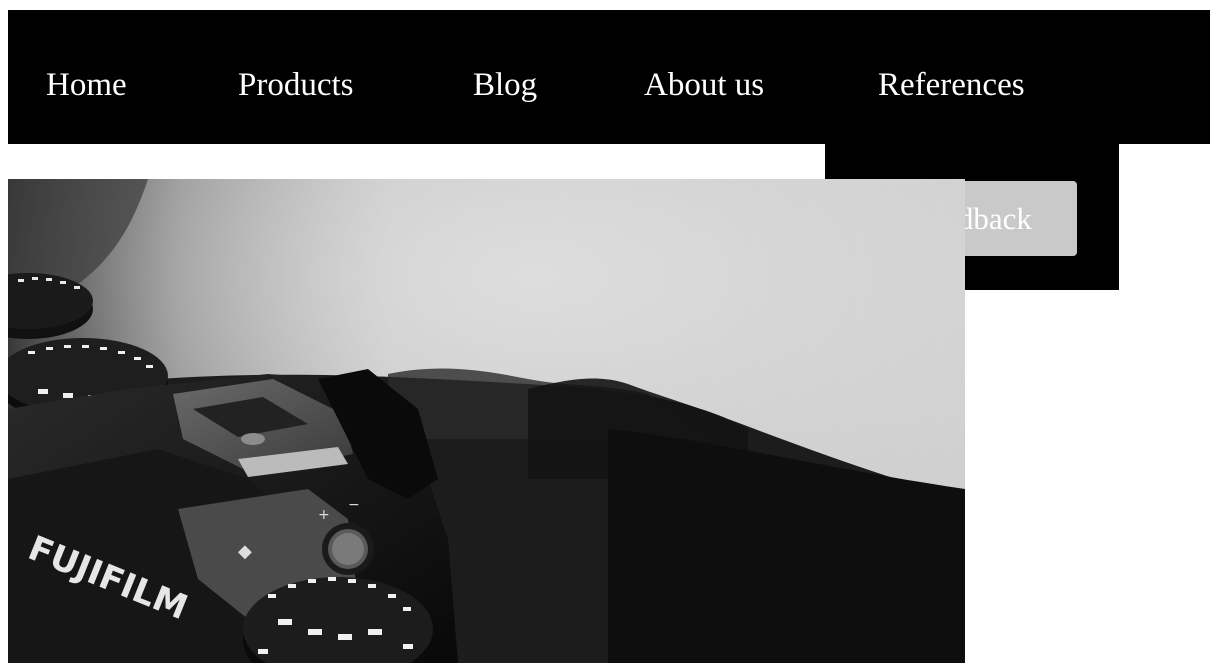 The height and width of the screenshot is (663, 1210). Describe the element at coordinates (296, 85) in the screenshot. I see `nav-item-products: Products` at that location.